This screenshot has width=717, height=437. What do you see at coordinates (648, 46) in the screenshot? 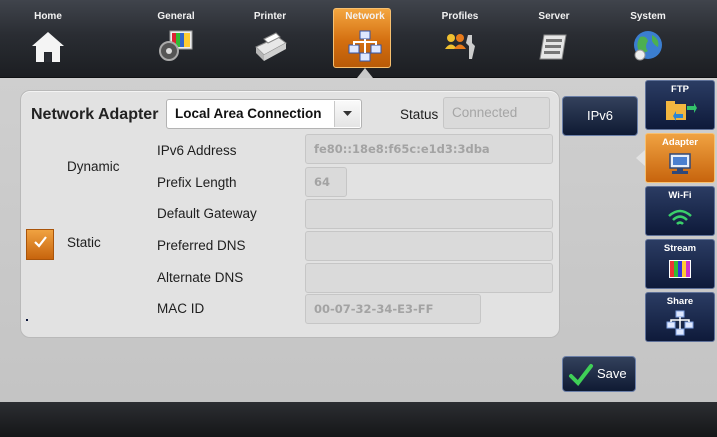
I see `system-globe-icon` at bounding box center [648, 46].